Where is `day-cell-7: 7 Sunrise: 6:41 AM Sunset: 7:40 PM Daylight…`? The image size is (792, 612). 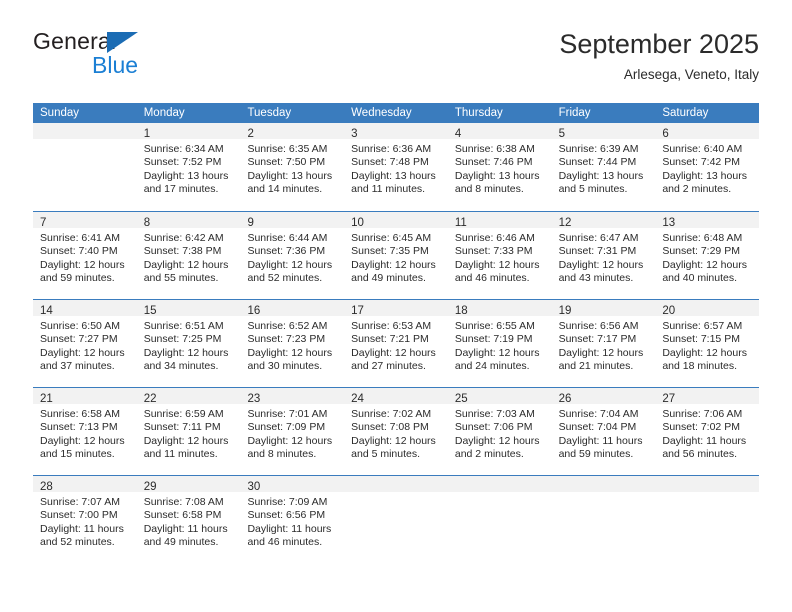 day-cell-7: 7 Sunrise: 6:41 AM Sunset: 7:40 PM Daylight… is located at coordinates (85, 255).